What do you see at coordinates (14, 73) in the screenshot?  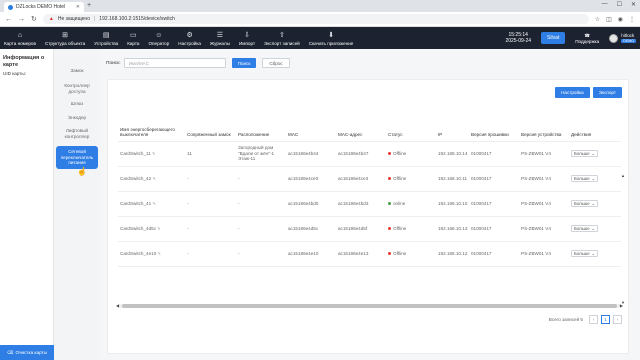 I see `uid-label: UID карты:` at bounding box center [14, 73].